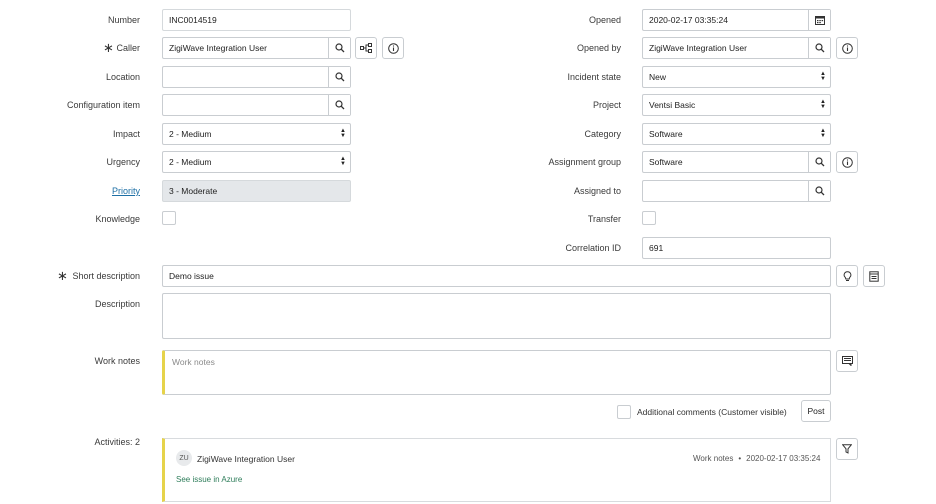  What do you see at coordinates (666, 134) in the screenshot?
I see `category-value: Software` at bounding box center [666, 134].